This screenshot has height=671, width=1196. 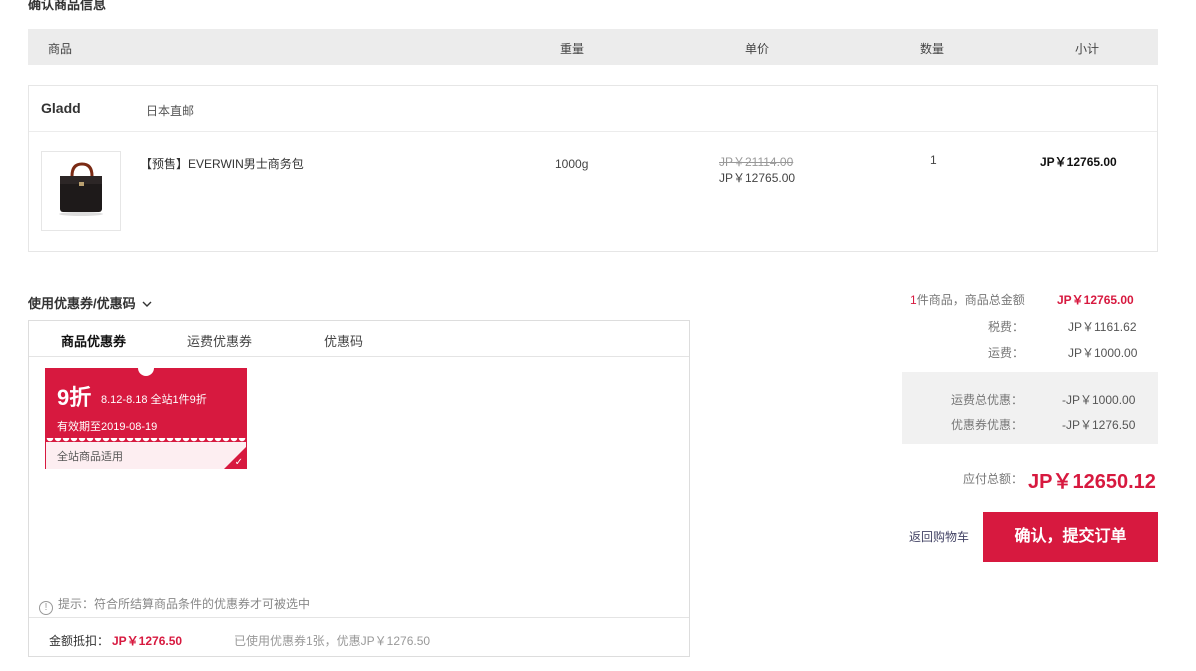 I want to click on col-product: 商品, so click(x=60, y=49).